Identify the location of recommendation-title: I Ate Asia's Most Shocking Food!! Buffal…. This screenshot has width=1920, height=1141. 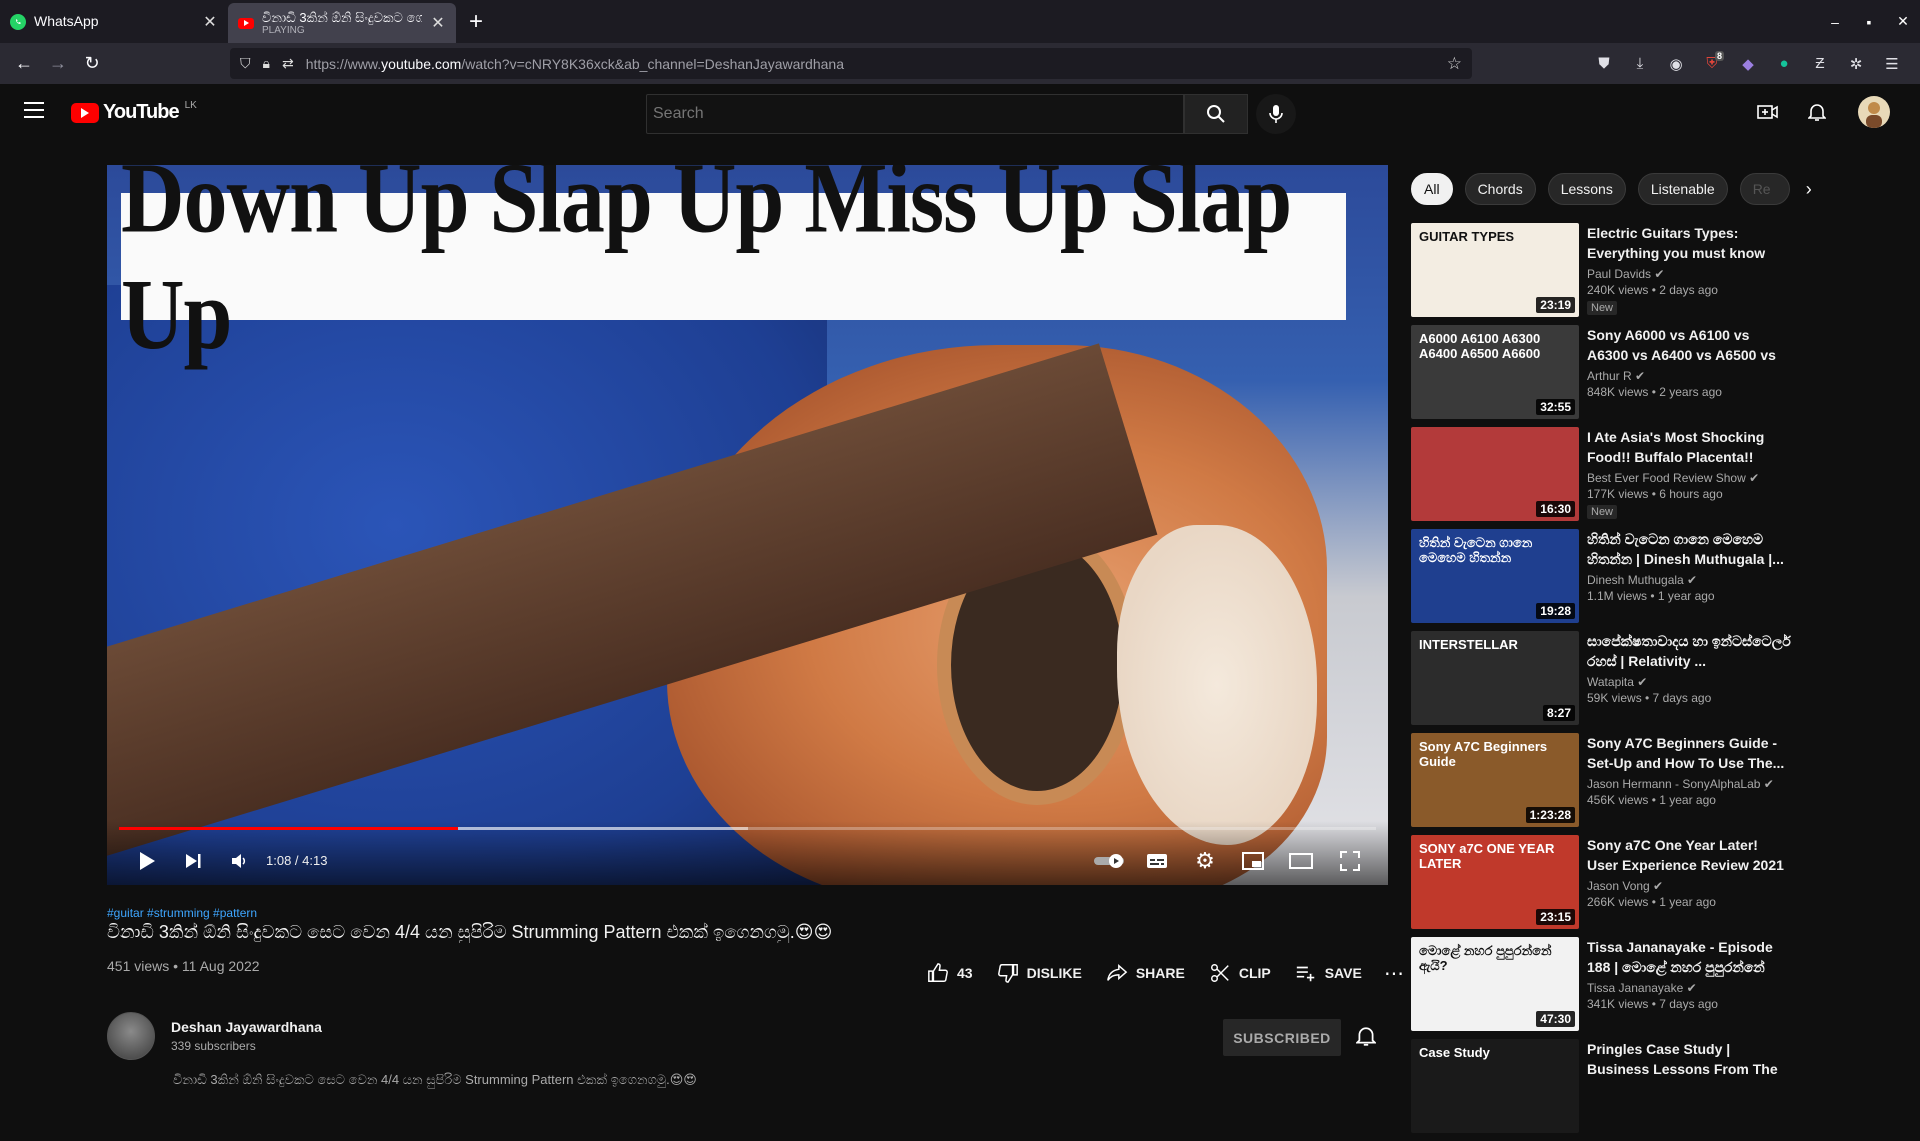
(1689, 447).